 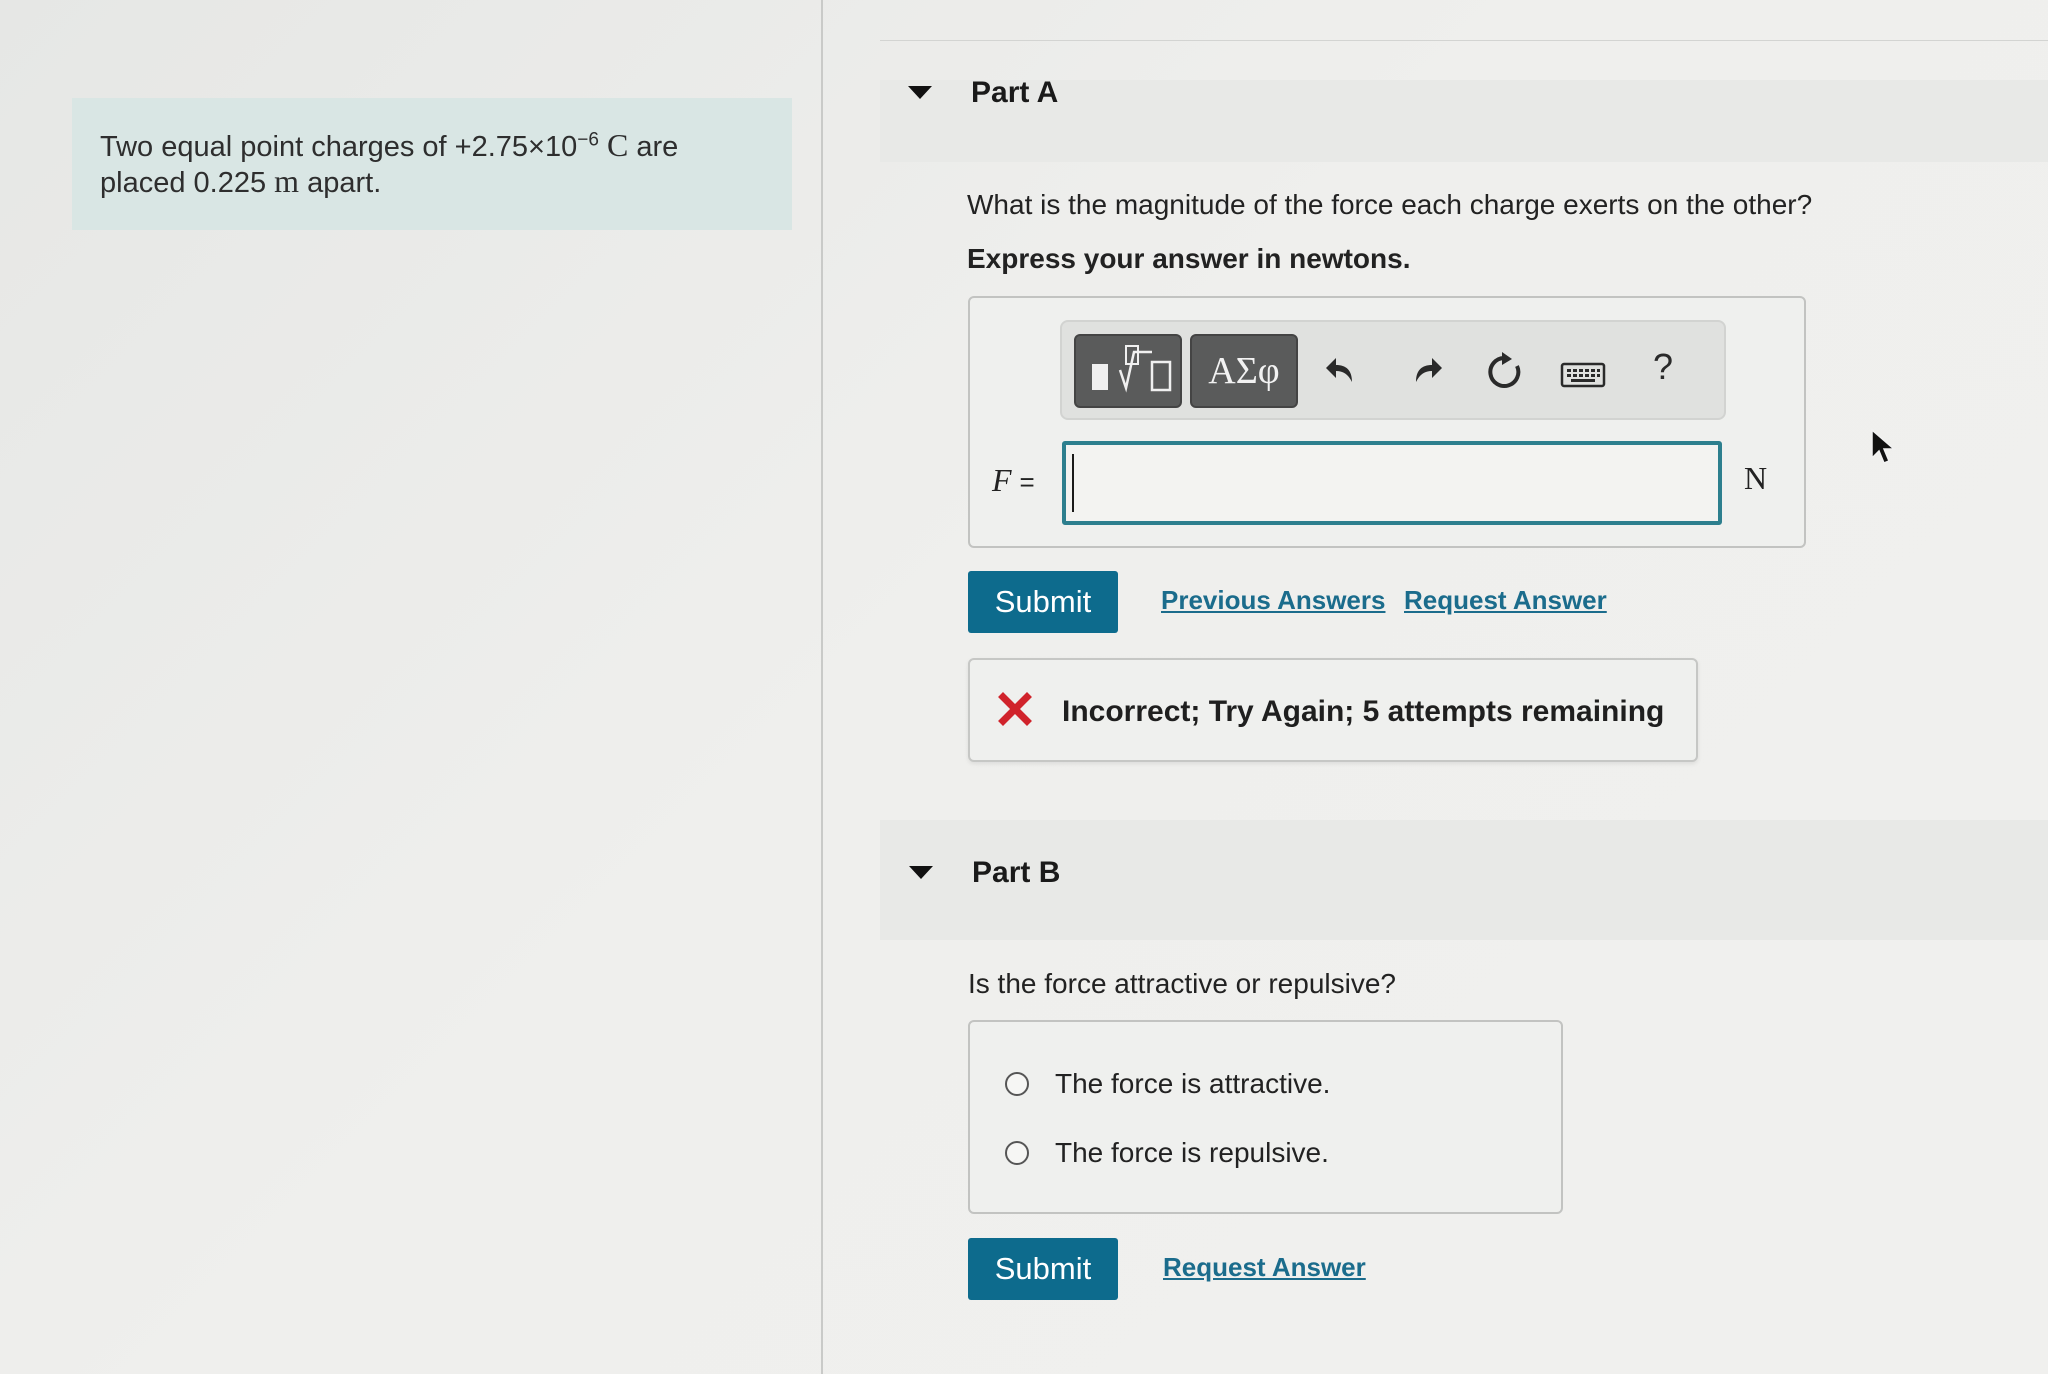 I want to click on incorrect-icon, so click(x=1015, y=709).